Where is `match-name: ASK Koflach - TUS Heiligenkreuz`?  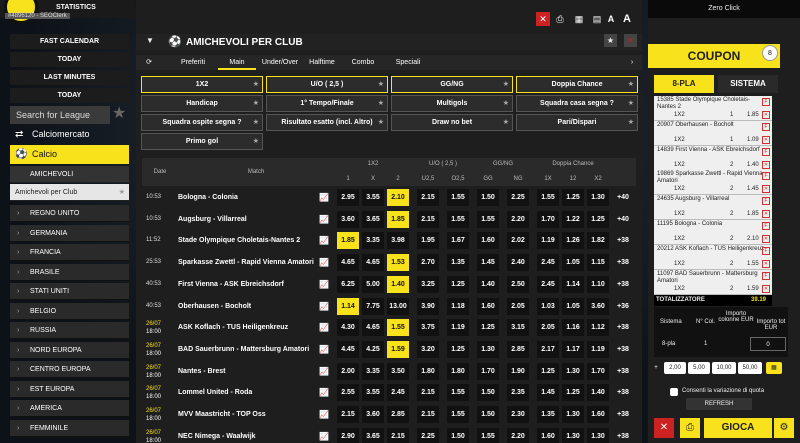
match-name: ASK Koflach - TUS Heiligenkreuz is located at coordinates (248, 327).